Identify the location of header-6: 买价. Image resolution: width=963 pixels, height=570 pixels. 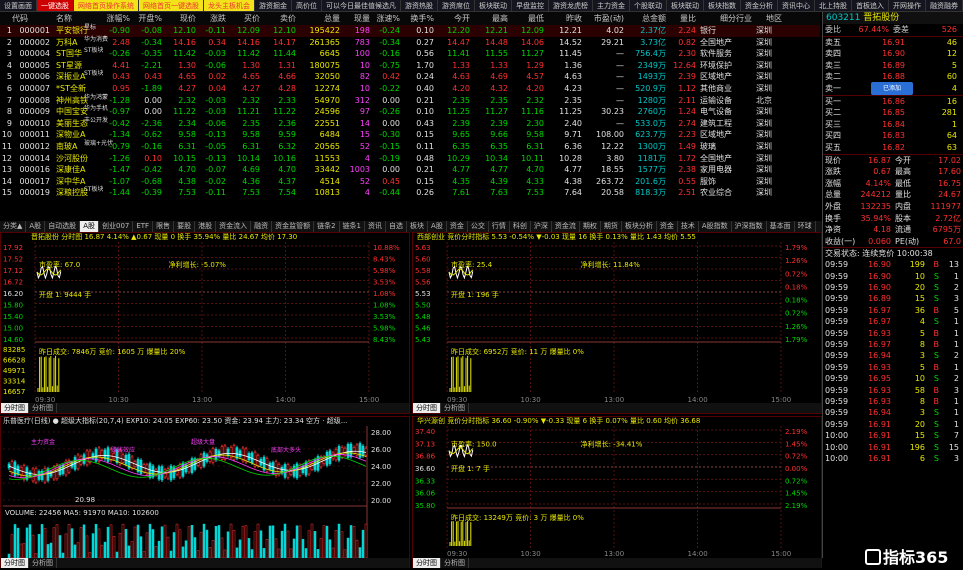
(243, 18).